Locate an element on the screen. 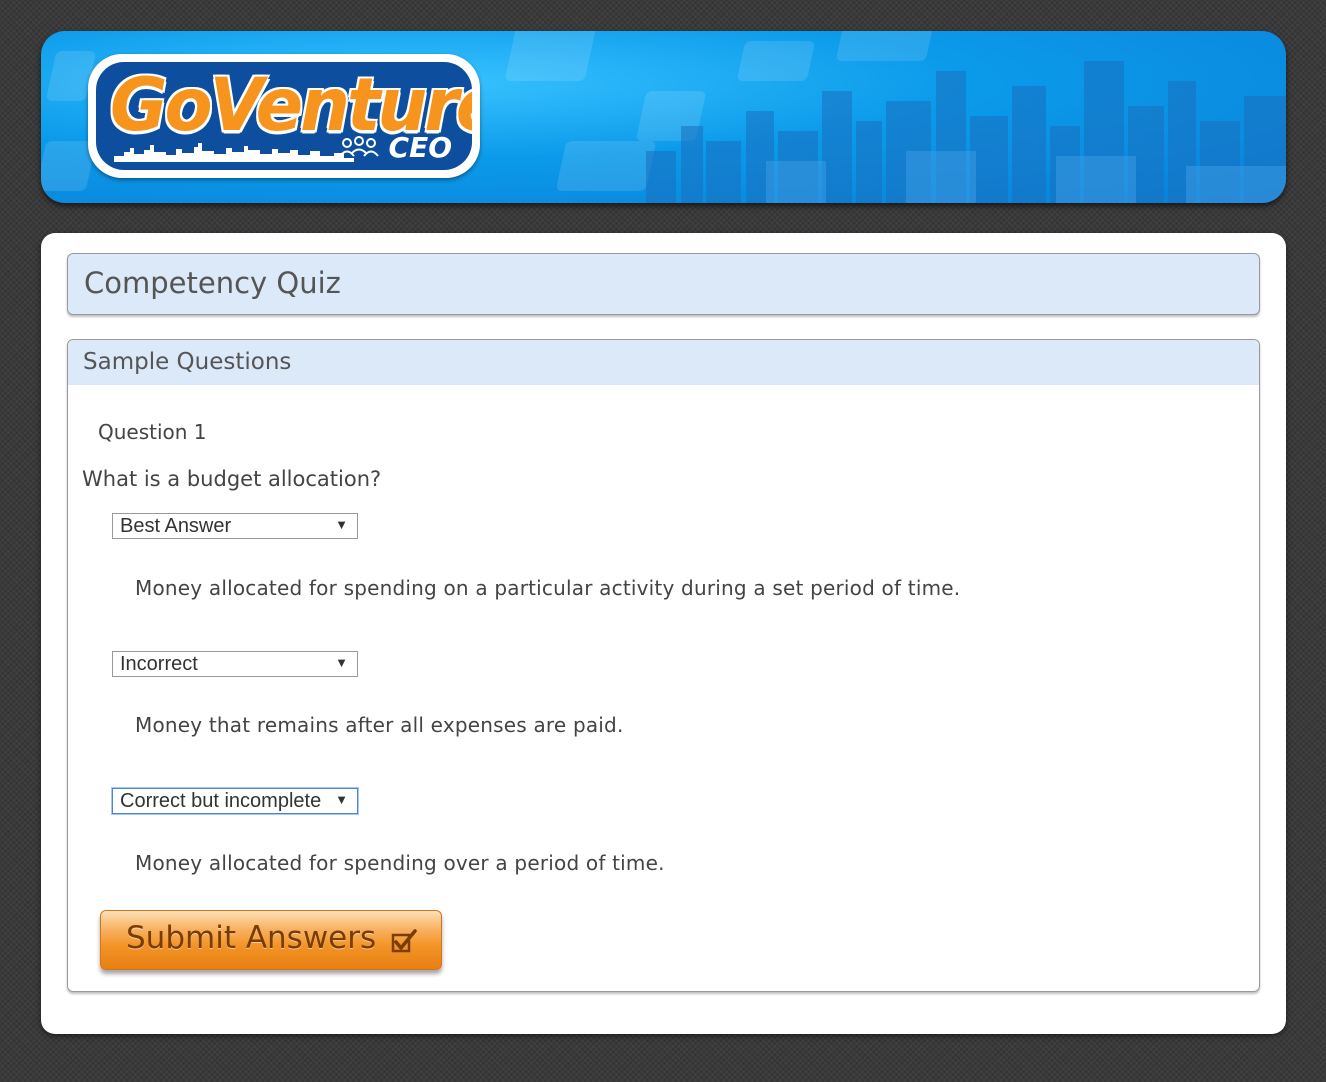 The height and width of the screenshot is (1082, 1326). banner-decoration is located at coordinates (551, 56).